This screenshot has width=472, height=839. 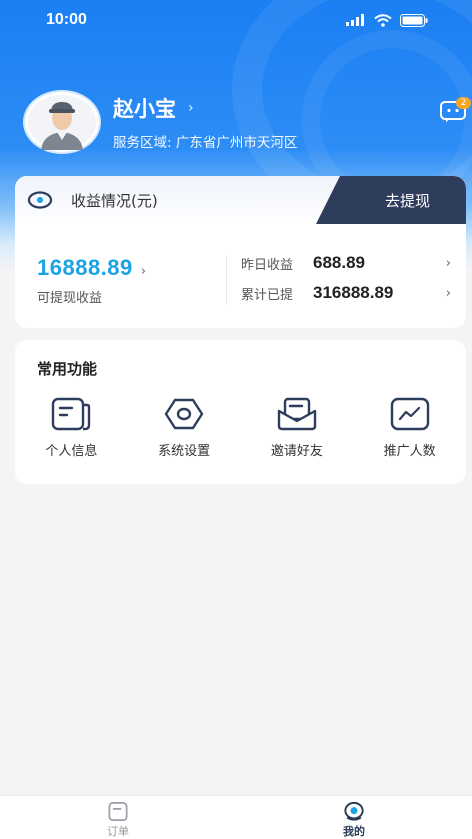 I want to click on function-label: 推广人数, so click(x=409, y=451).